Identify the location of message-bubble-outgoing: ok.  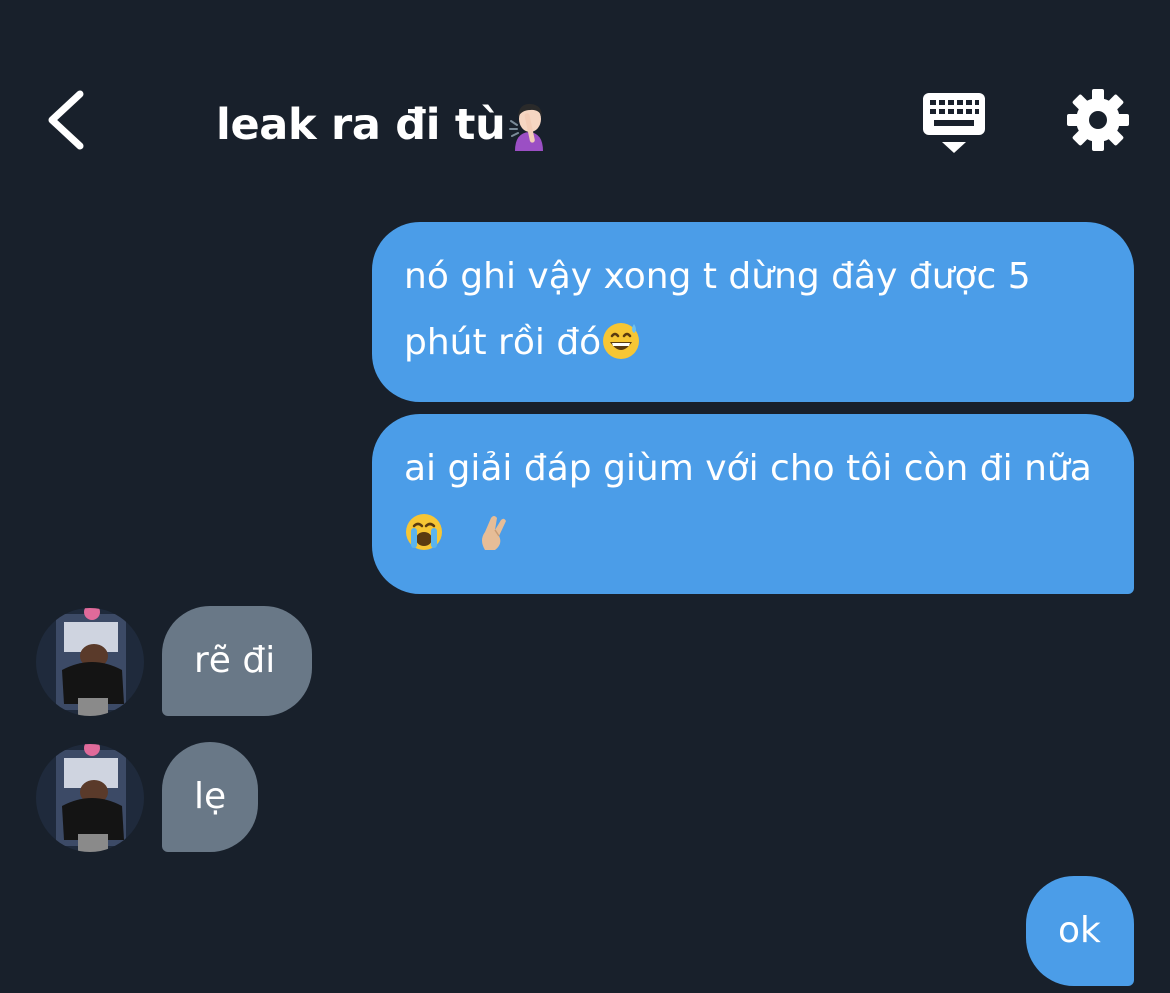
(1080, 931).